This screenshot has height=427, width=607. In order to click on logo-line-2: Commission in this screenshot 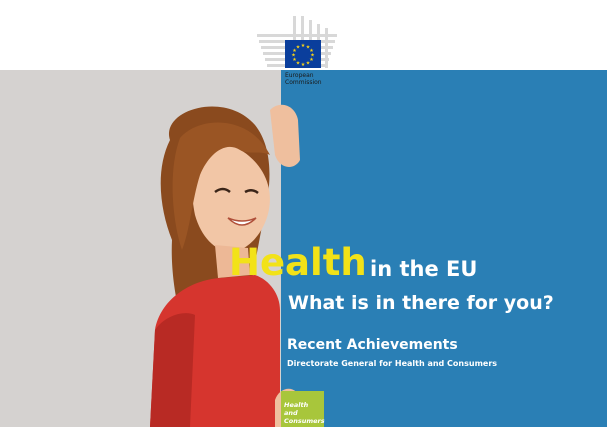, I will do `click(303, 82)`.